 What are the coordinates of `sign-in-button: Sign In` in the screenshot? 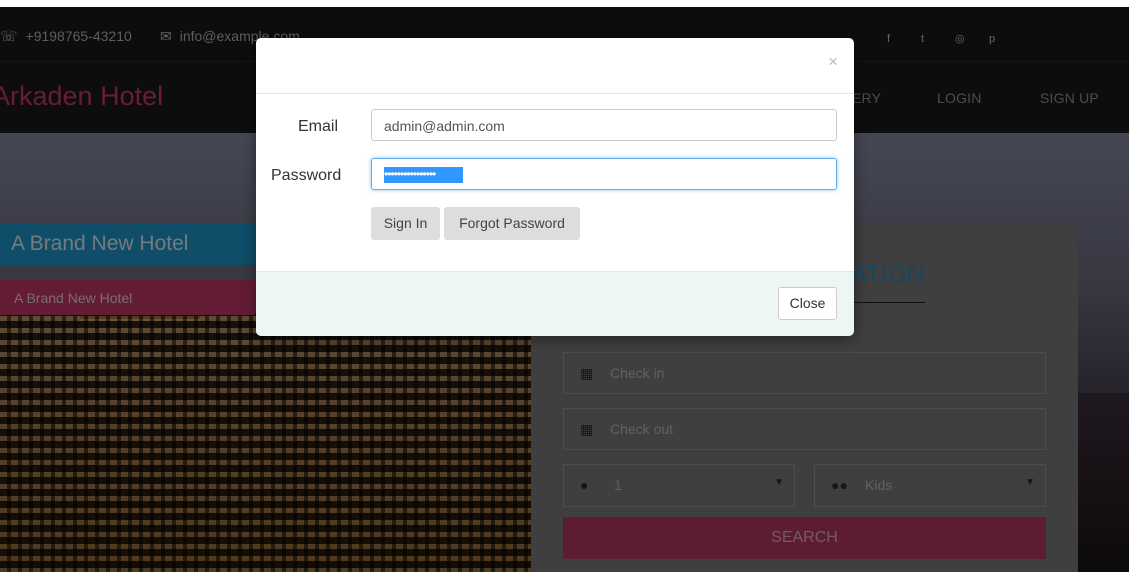 It's located at (405, 223).